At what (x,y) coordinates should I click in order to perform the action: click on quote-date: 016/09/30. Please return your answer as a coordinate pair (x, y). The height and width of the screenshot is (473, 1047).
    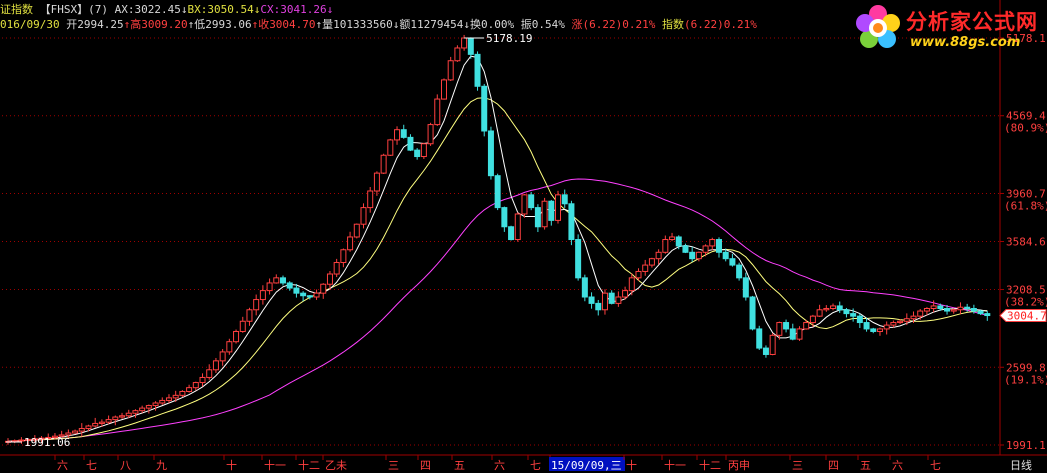
    Looking at the image, I should click on (30, 24).